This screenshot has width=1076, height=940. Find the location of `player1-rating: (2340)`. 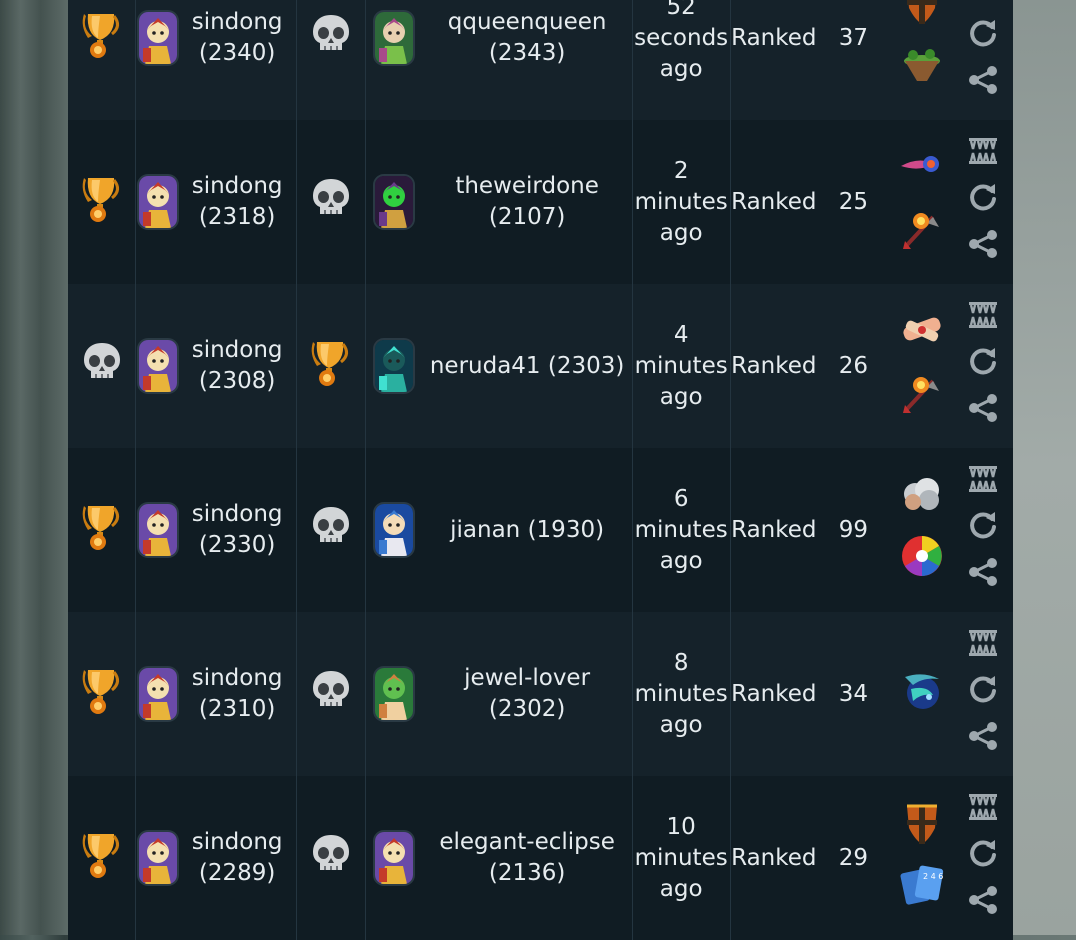

player1-rating: (2340) is located at coordinates (237, 53).